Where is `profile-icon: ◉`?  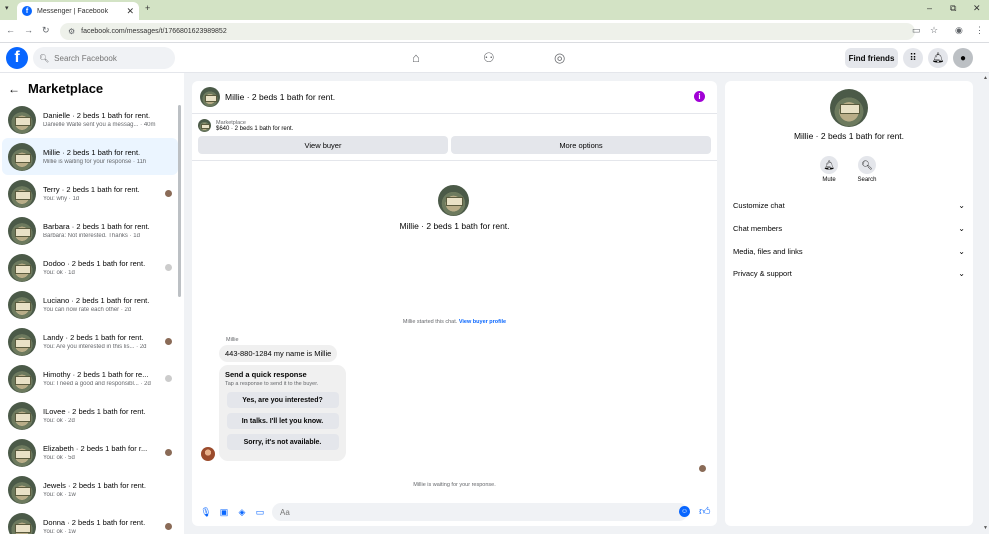
profile-icon: ◉ is located at coordinates (959, 30).